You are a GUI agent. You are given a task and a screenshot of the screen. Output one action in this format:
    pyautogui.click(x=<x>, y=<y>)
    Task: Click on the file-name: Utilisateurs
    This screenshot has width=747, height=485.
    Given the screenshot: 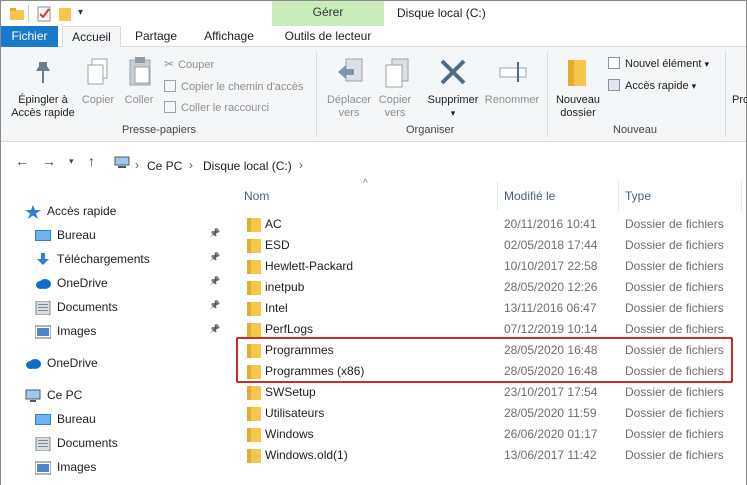 What is the action you would take?
    pyautogui.click(x=295, y=413)
    